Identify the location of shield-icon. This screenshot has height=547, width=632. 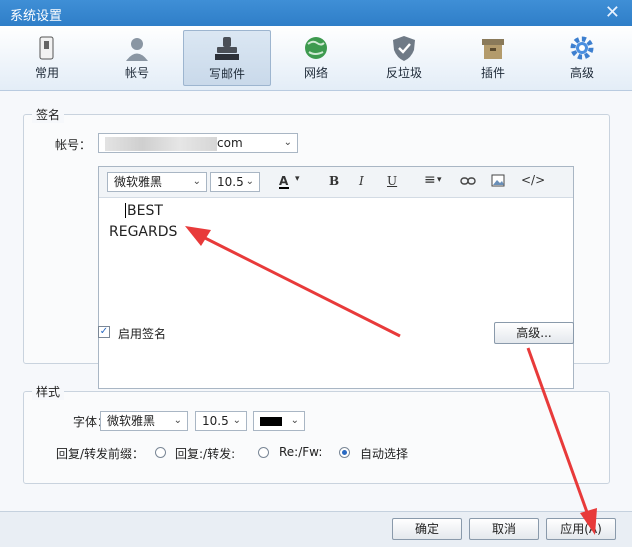
(404, 48).